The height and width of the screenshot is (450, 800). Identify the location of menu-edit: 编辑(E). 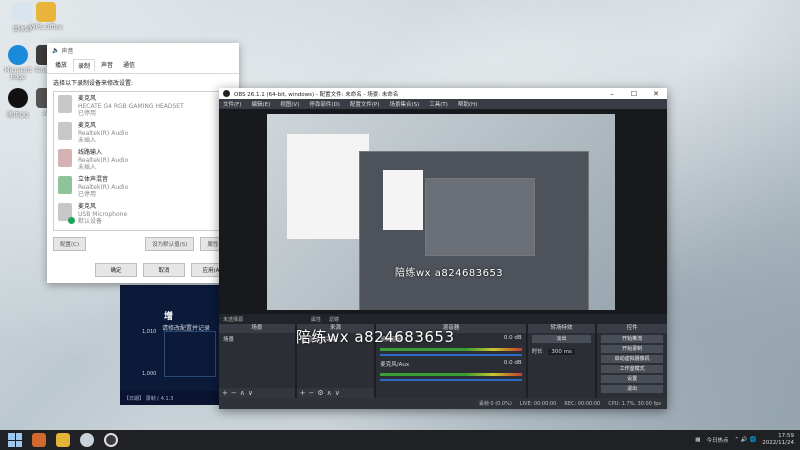
(260, 104).